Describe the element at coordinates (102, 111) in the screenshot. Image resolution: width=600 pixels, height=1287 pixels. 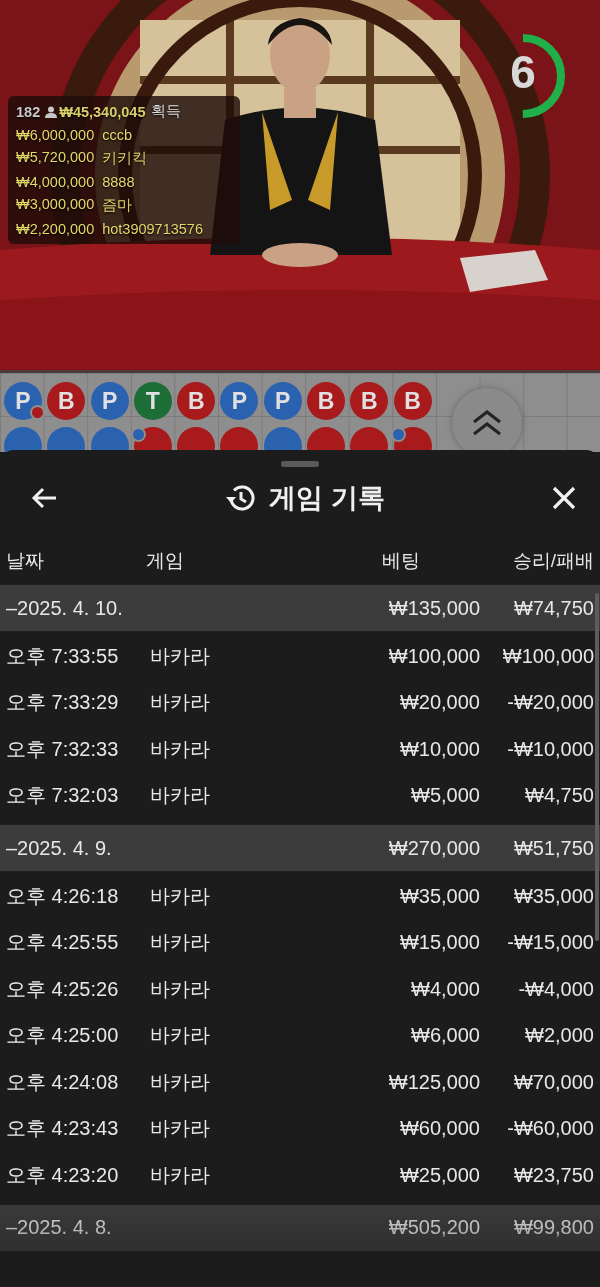
I see `total-winnings: ₩45,340,045` at that location.